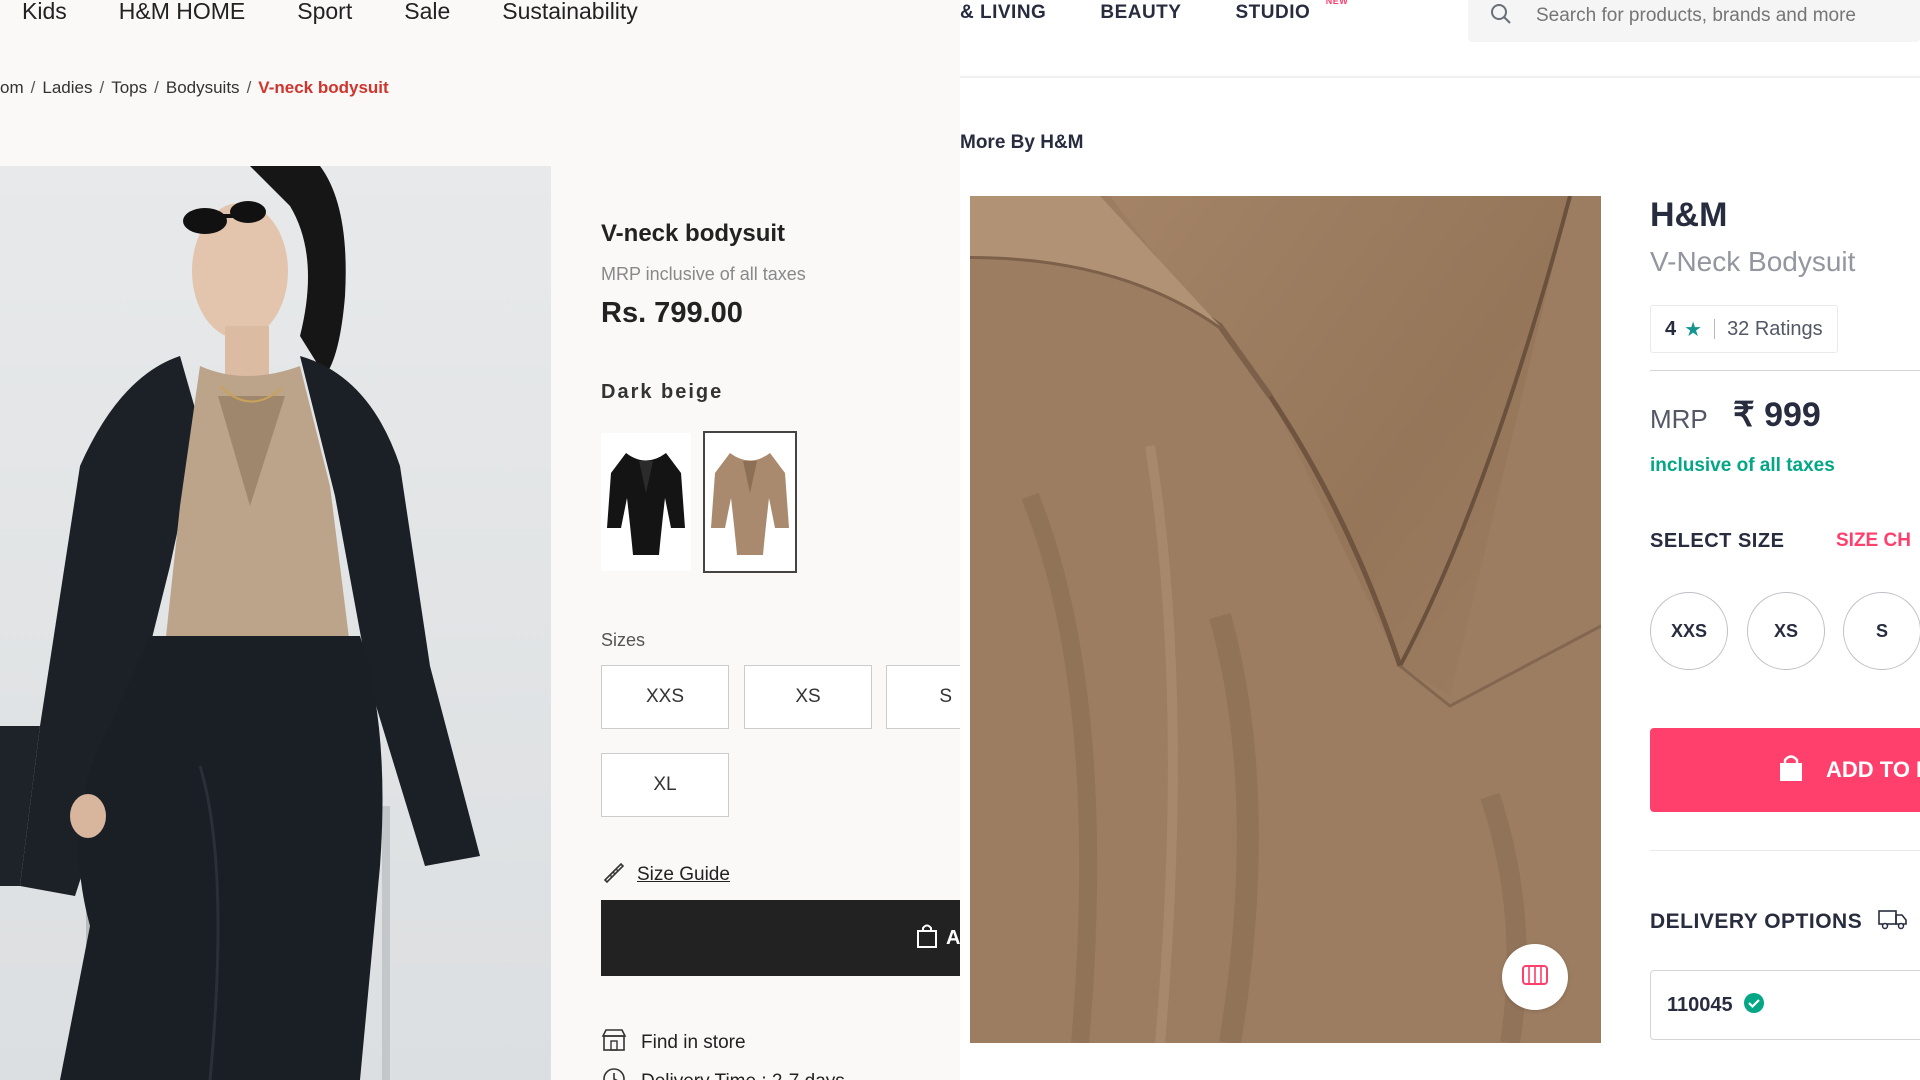  I want to click on color-swatch-dark-beige, so click(750, 502).